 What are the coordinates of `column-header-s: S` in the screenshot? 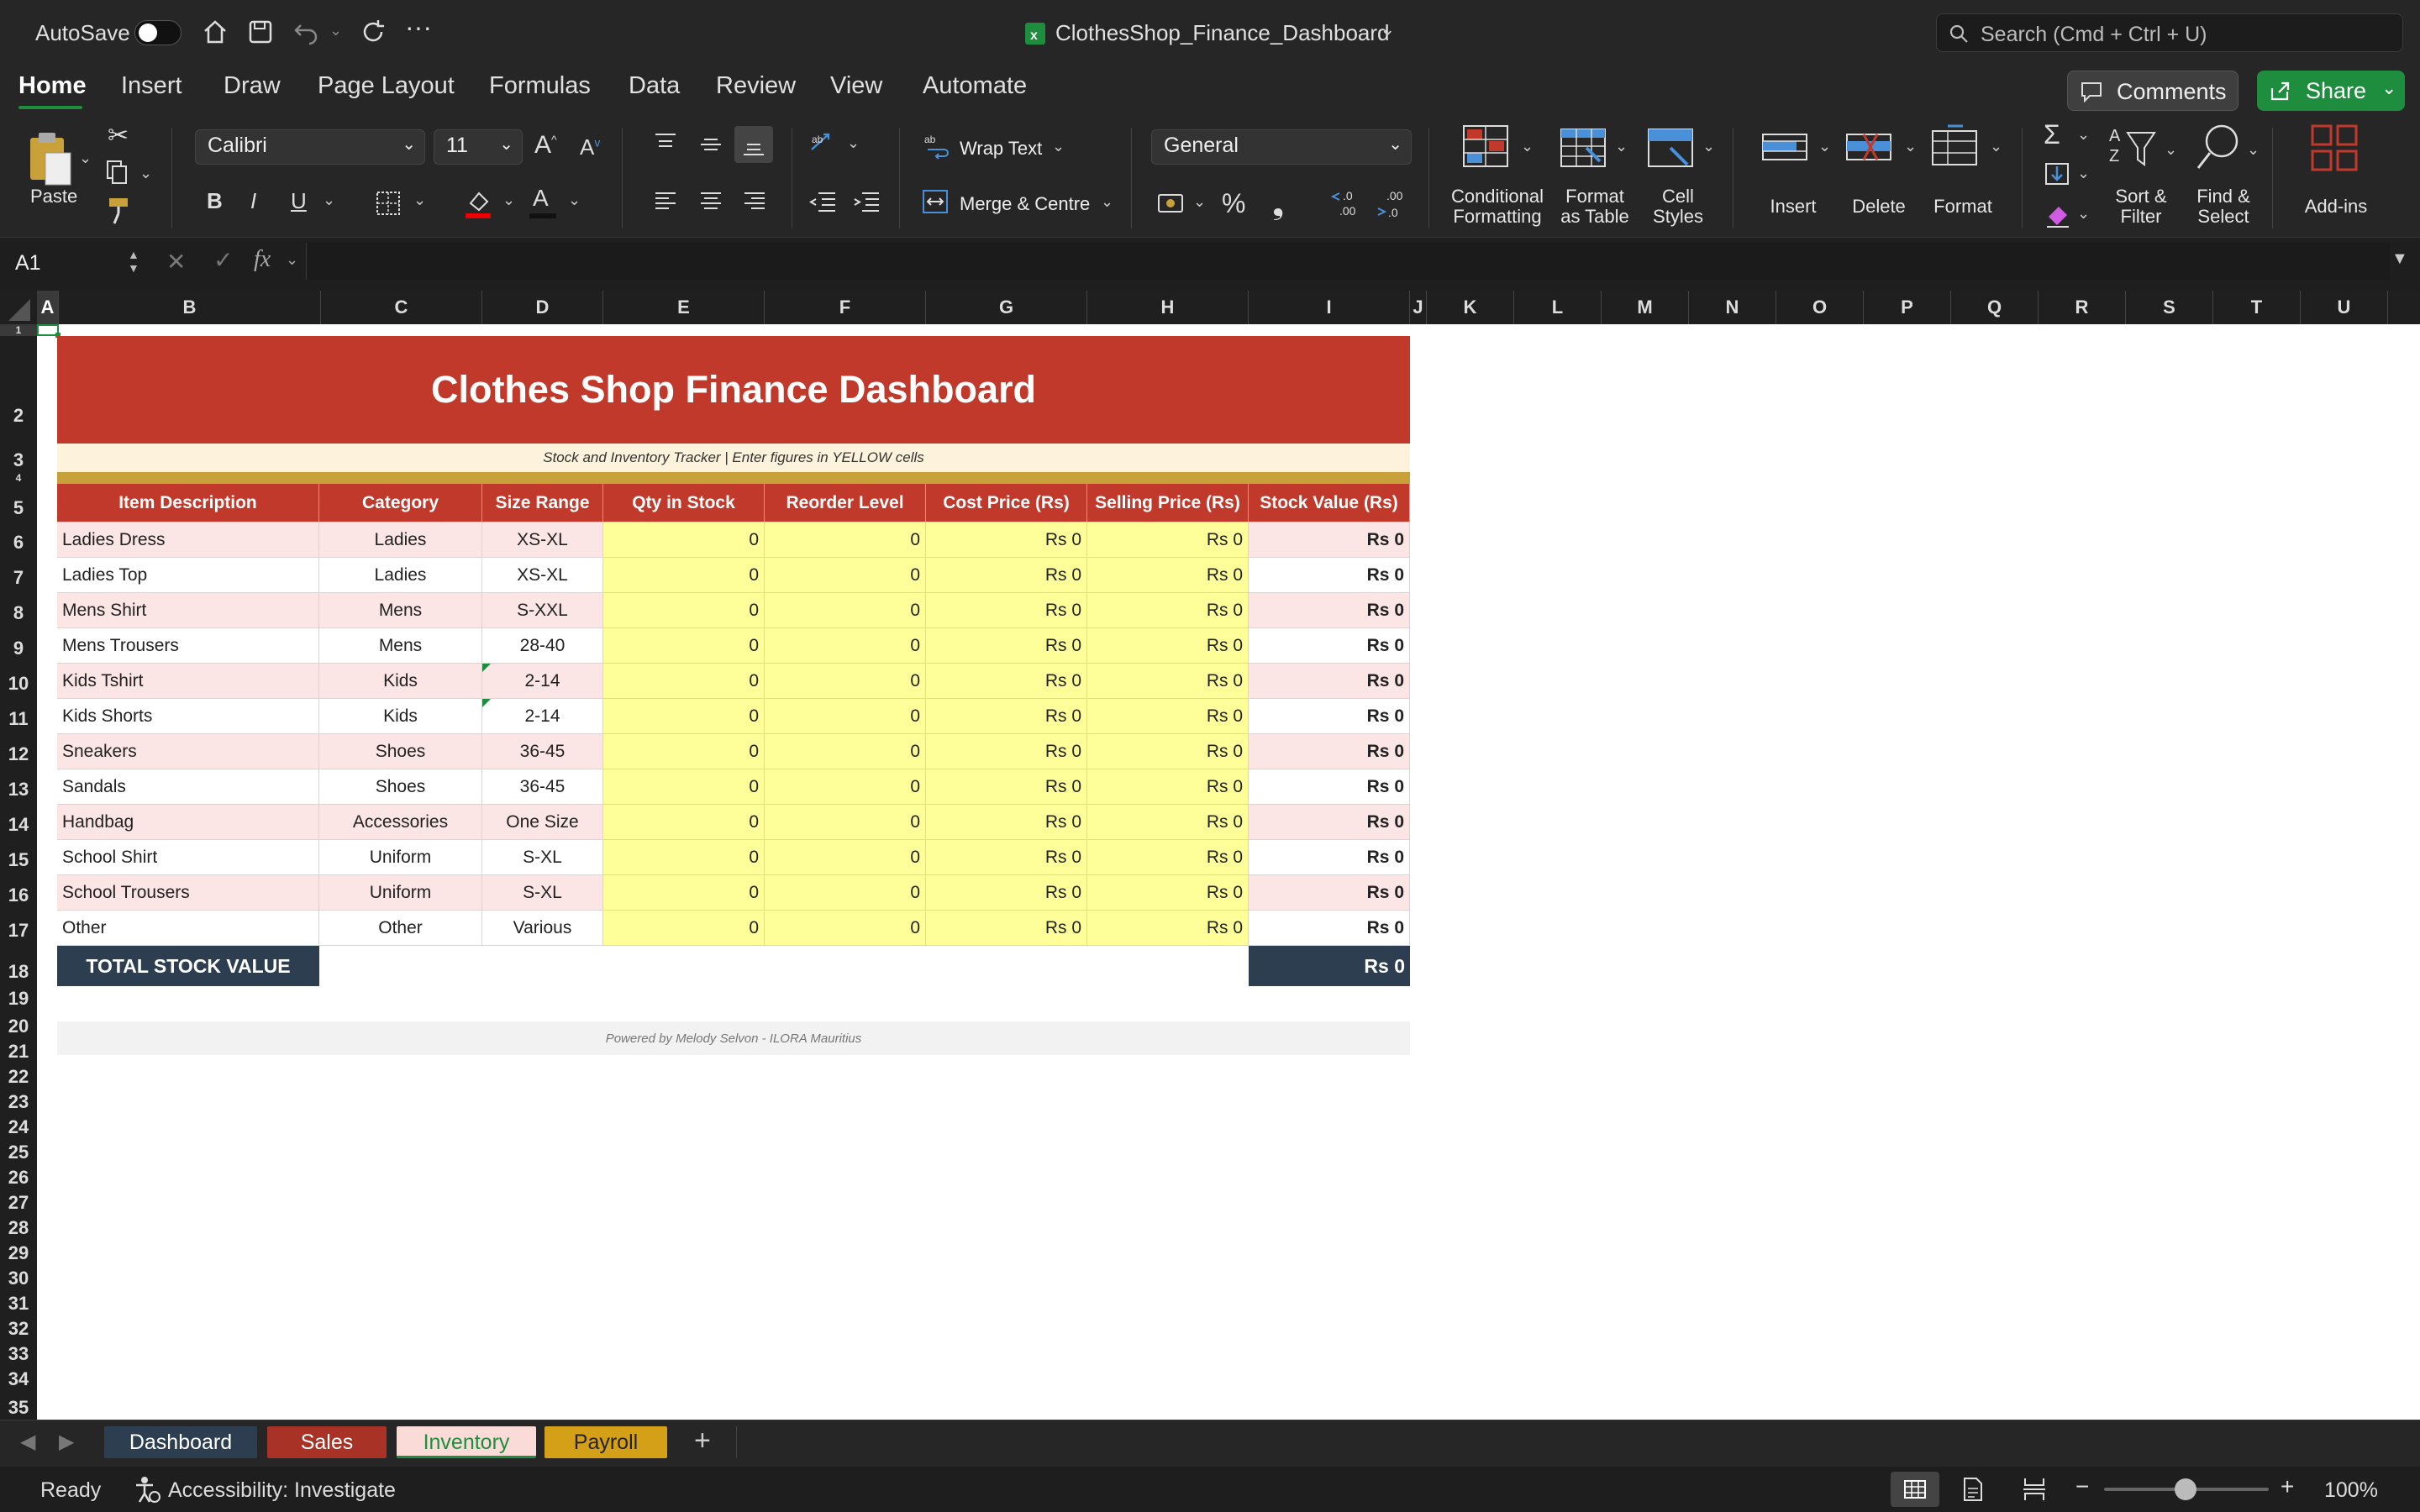 It's located at (2169, 307).